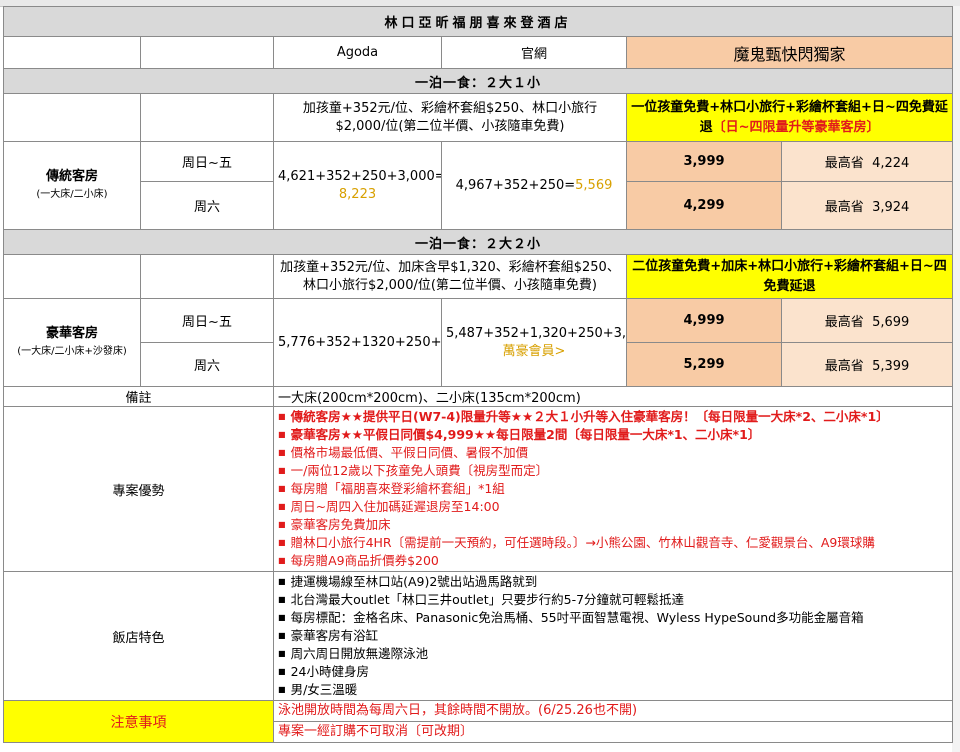 This screenshot has width=960, height=752. I want to click on section2-promo-main: 二位孩童免費+加床+林口小旅行+彩繪杯套組+日~四免費延退, so click(789, 276).